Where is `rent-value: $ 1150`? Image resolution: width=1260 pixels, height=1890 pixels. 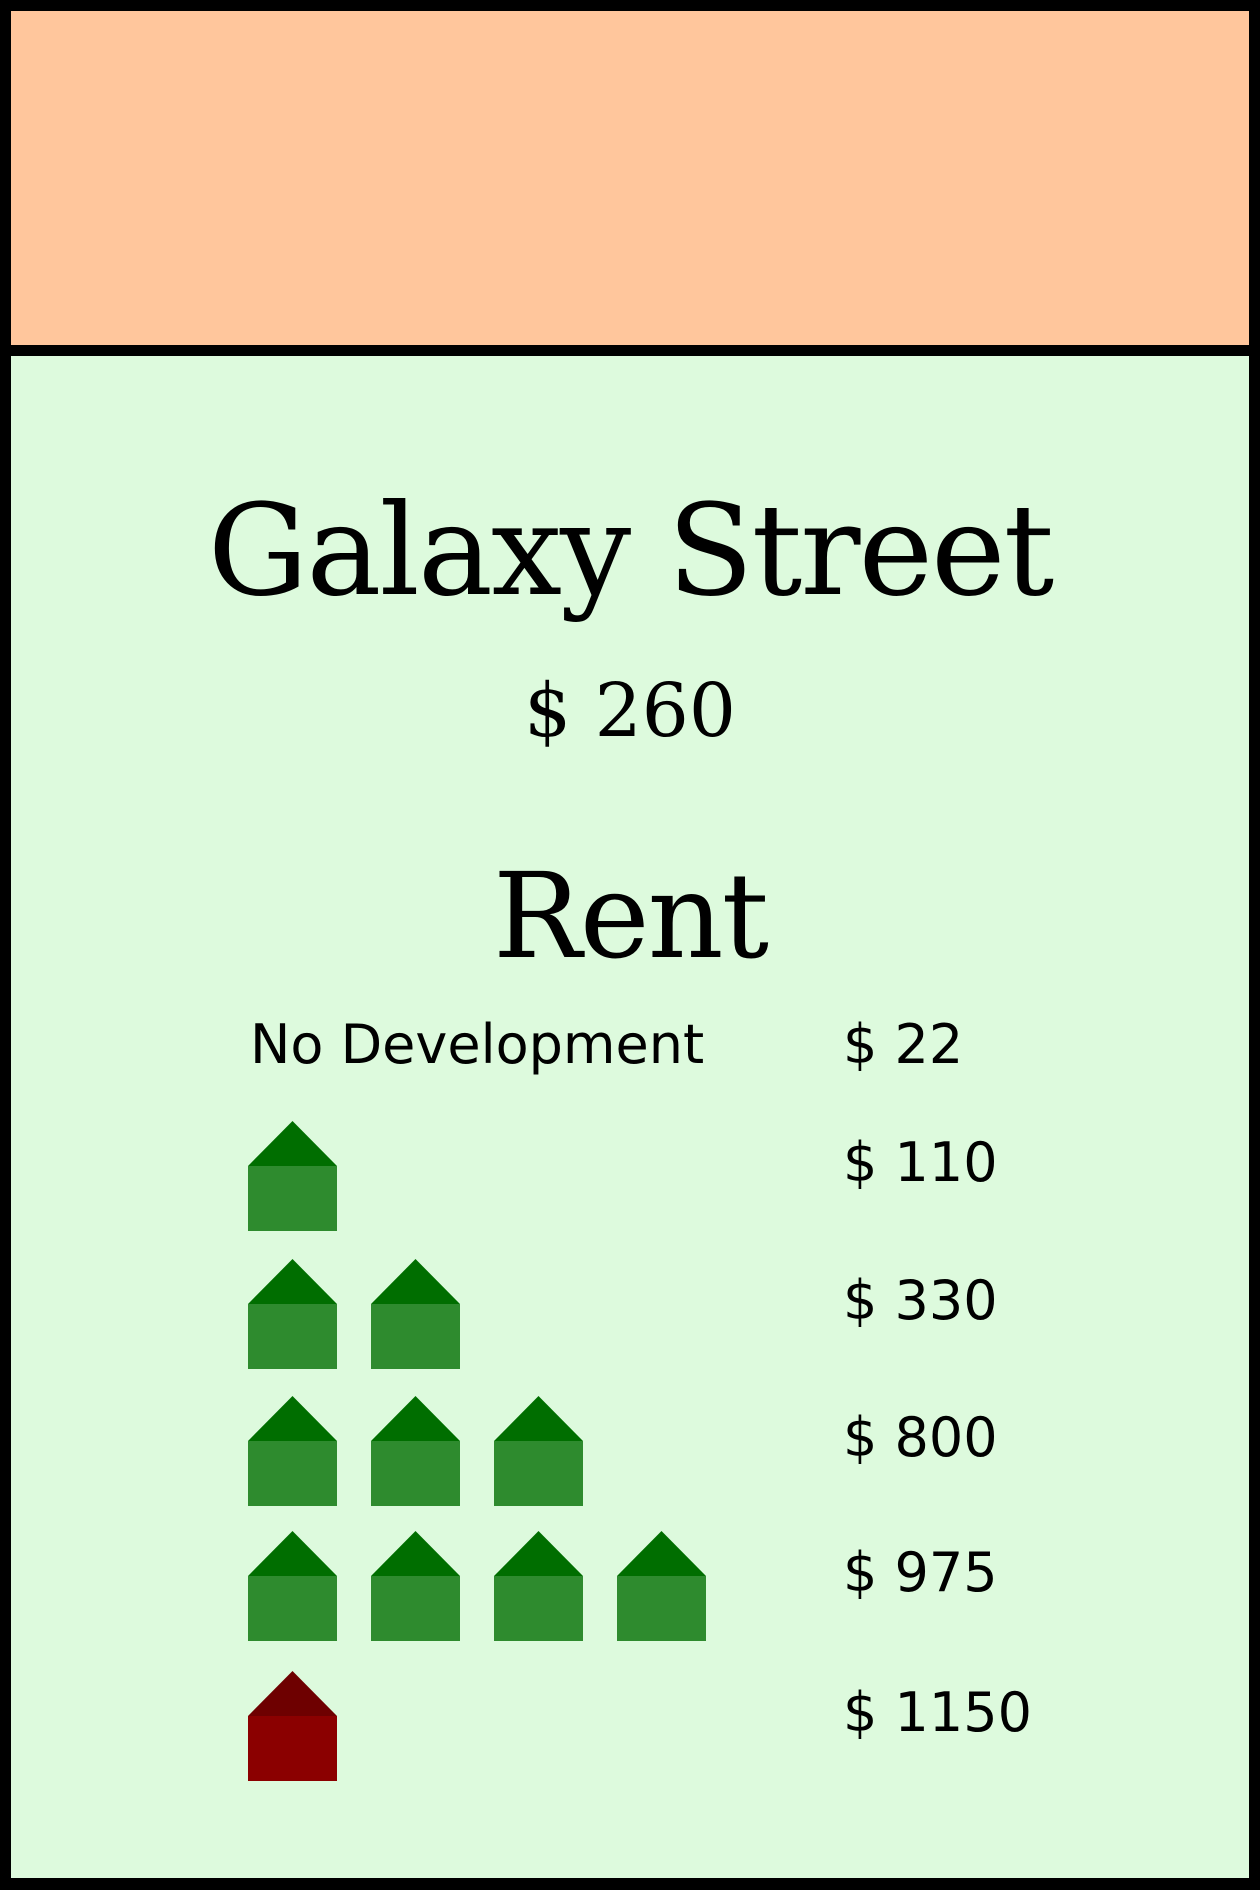 rent-value: $ 1150 is located at coordinates (937, 1712).